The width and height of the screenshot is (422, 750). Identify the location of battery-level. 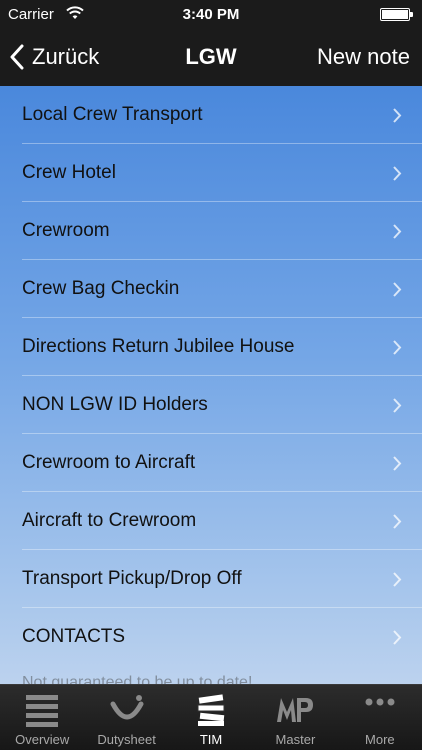
(395, 14).